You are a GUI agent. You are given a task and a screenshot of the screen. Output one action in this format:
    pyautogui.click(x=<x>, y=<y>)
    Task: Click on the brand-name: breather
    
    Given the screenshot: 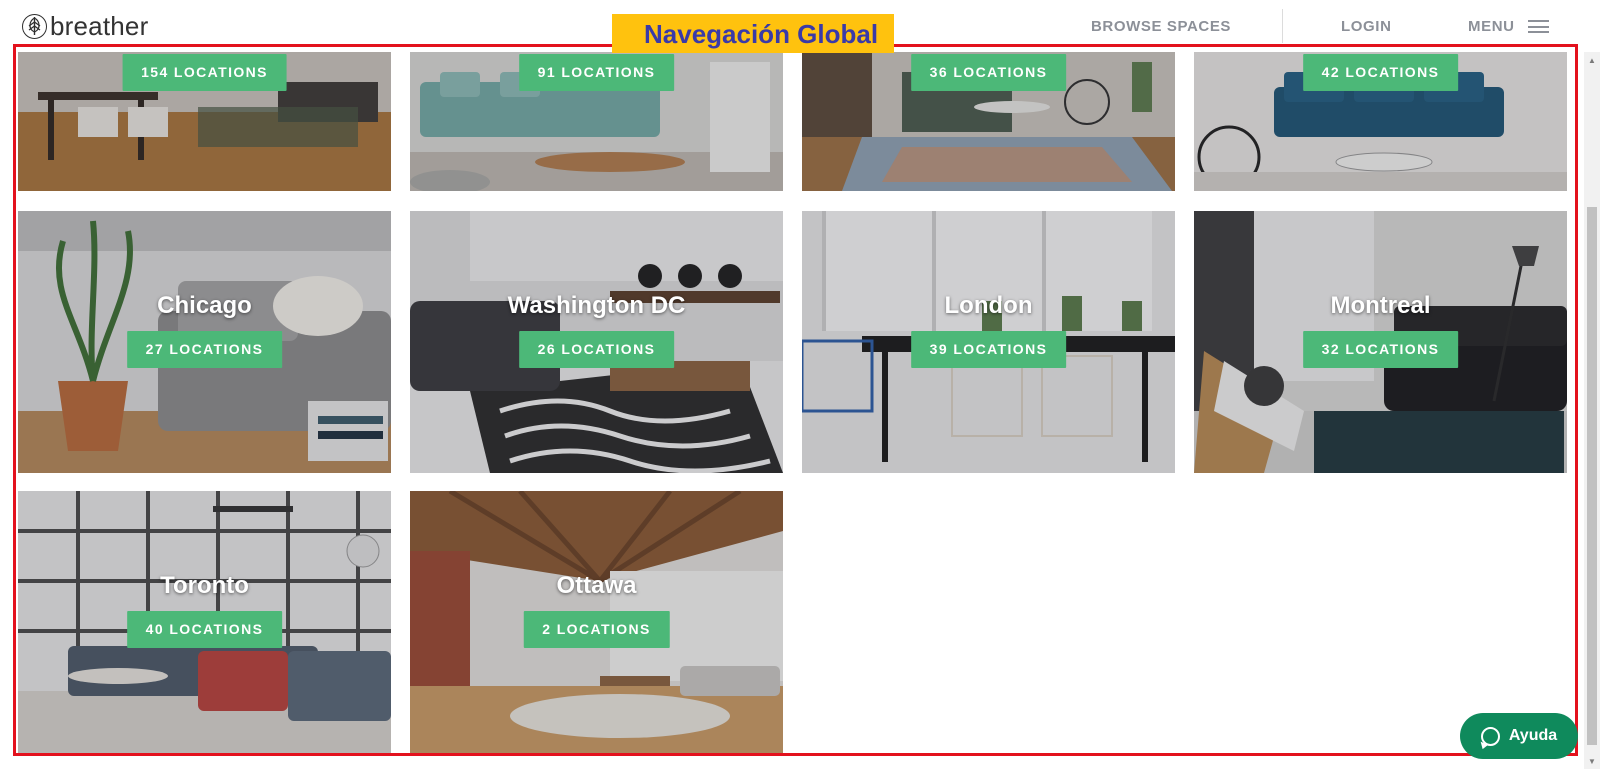 What is the action you would take?
    pyautogui.click(x=99, y=26)
    